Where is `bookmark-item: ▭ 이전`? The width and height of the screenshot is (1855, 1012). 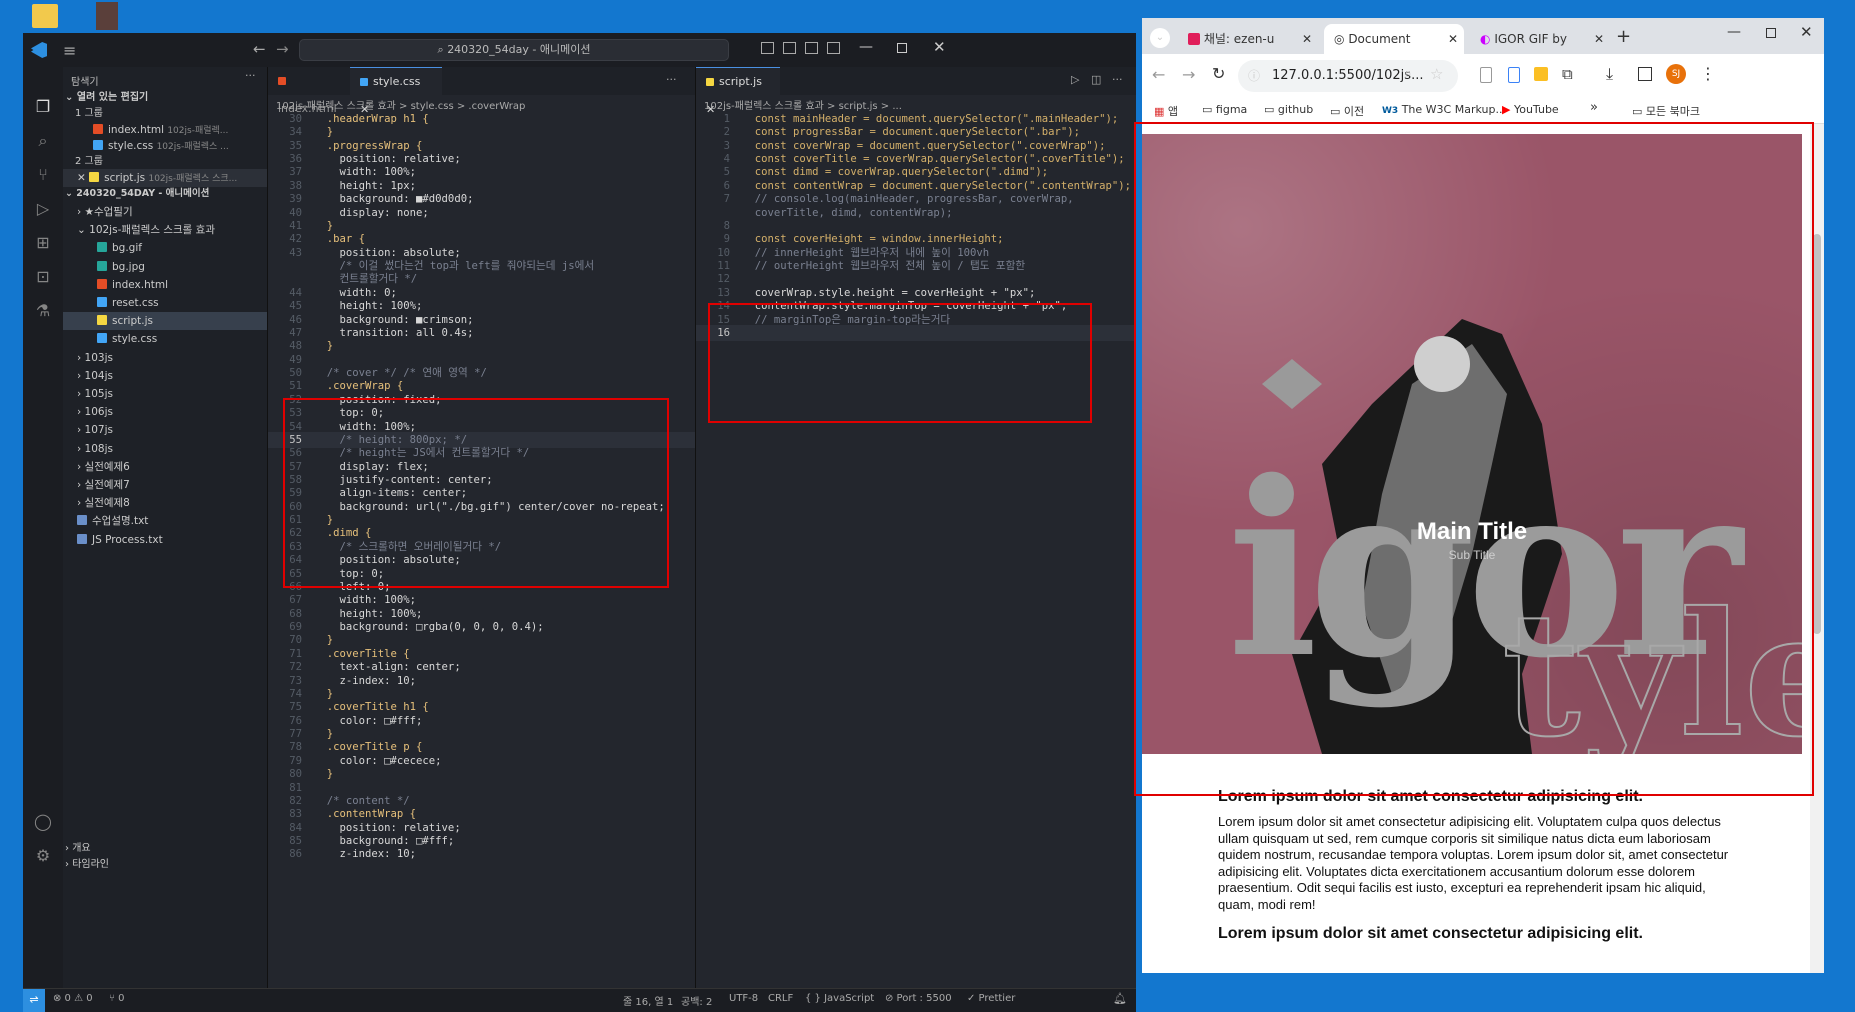
bookmark-item: ▭ 이전 is located at coordinates (1347, 111).